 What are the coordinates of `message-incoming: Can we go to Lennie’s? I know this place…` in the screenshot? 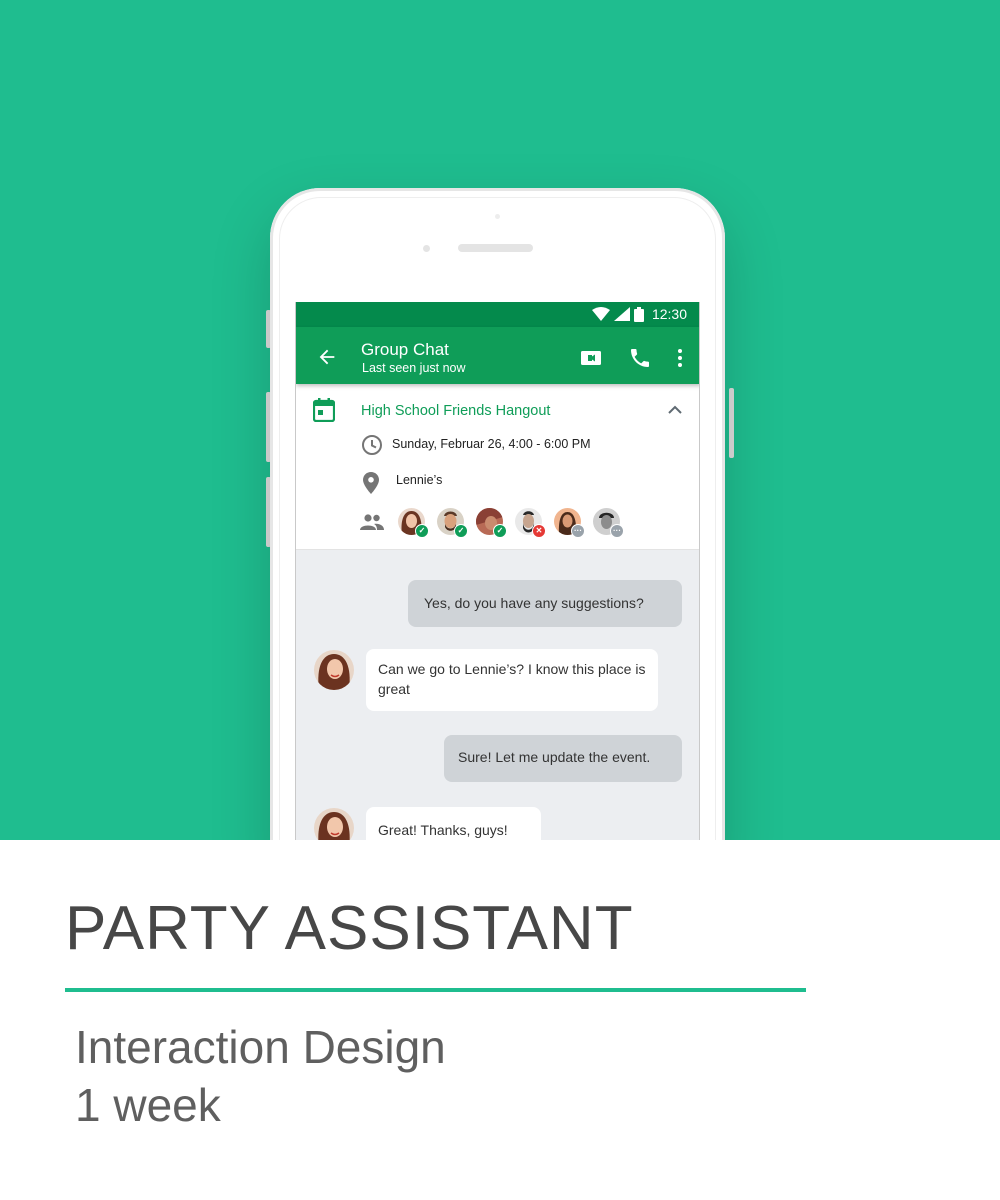 It's located at (512, 680).